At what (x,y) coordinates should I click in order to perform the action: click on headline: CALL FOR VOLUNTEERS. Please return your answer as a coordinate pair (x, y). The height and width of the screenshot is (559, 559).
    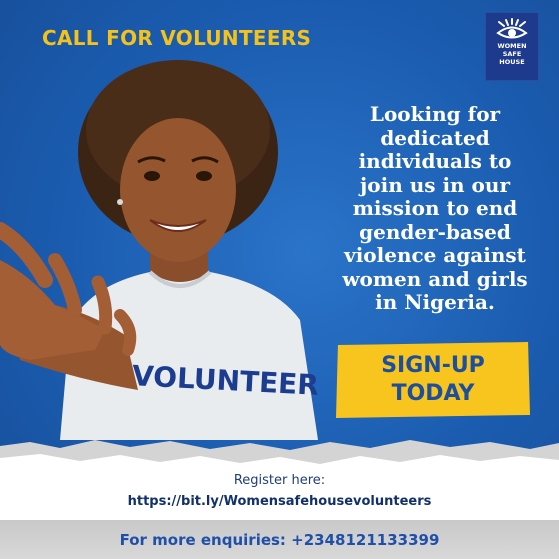
    Looking at the image, I should click on (177, 38).